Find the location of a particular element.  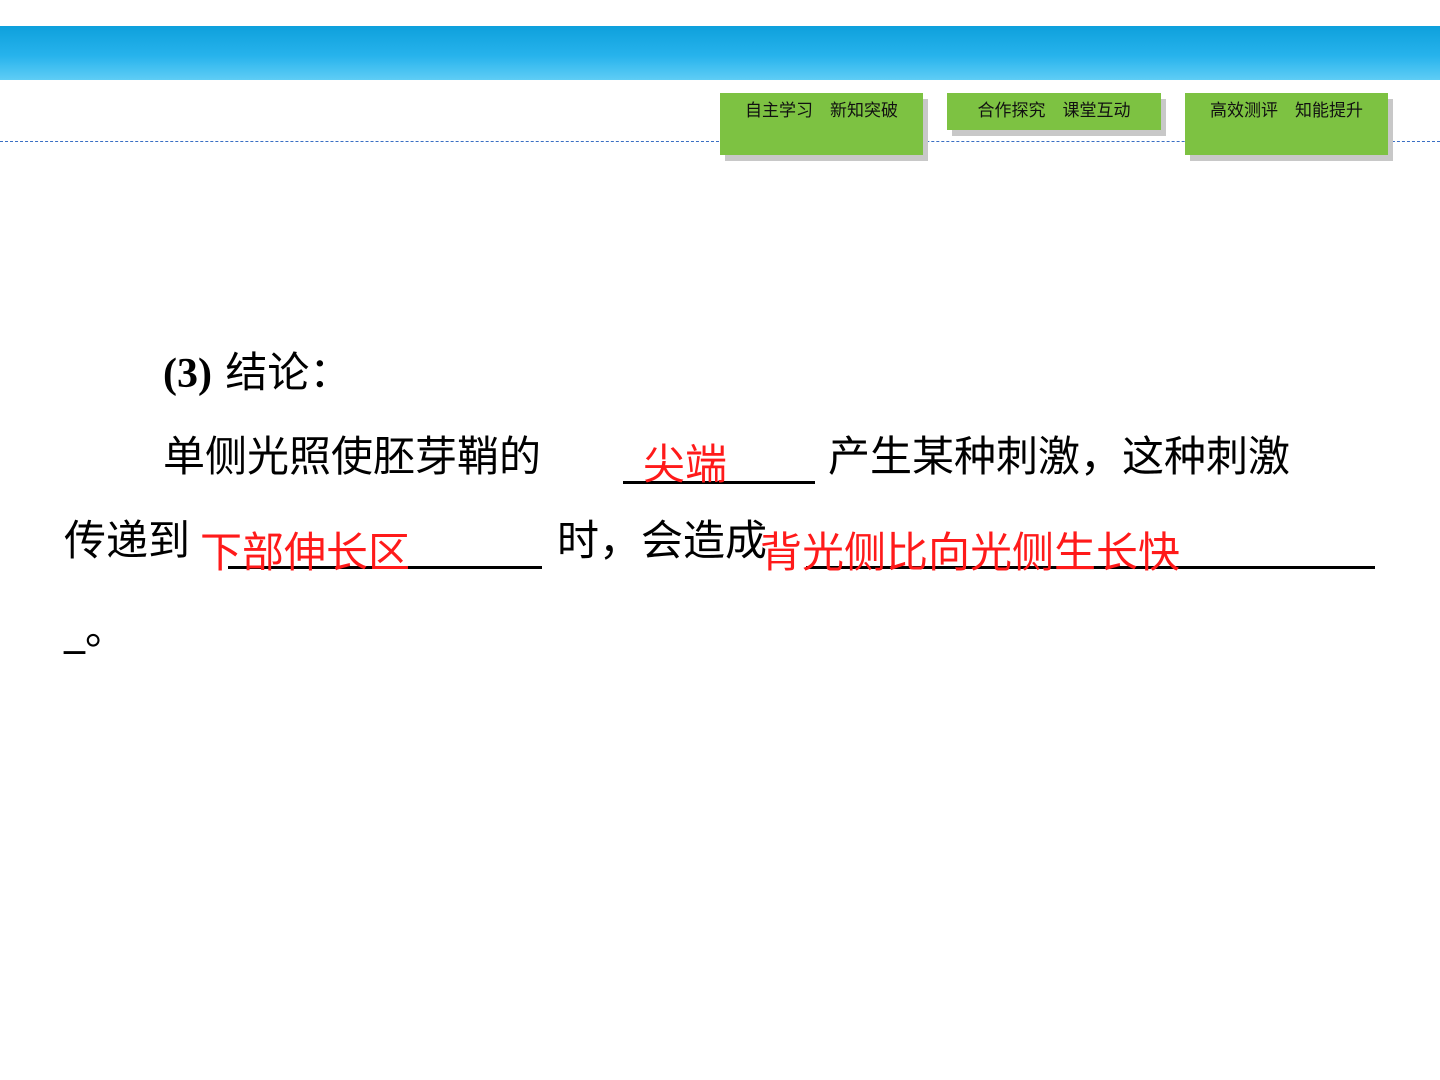

line3-end: _。 is located at coordinates (96, 629).